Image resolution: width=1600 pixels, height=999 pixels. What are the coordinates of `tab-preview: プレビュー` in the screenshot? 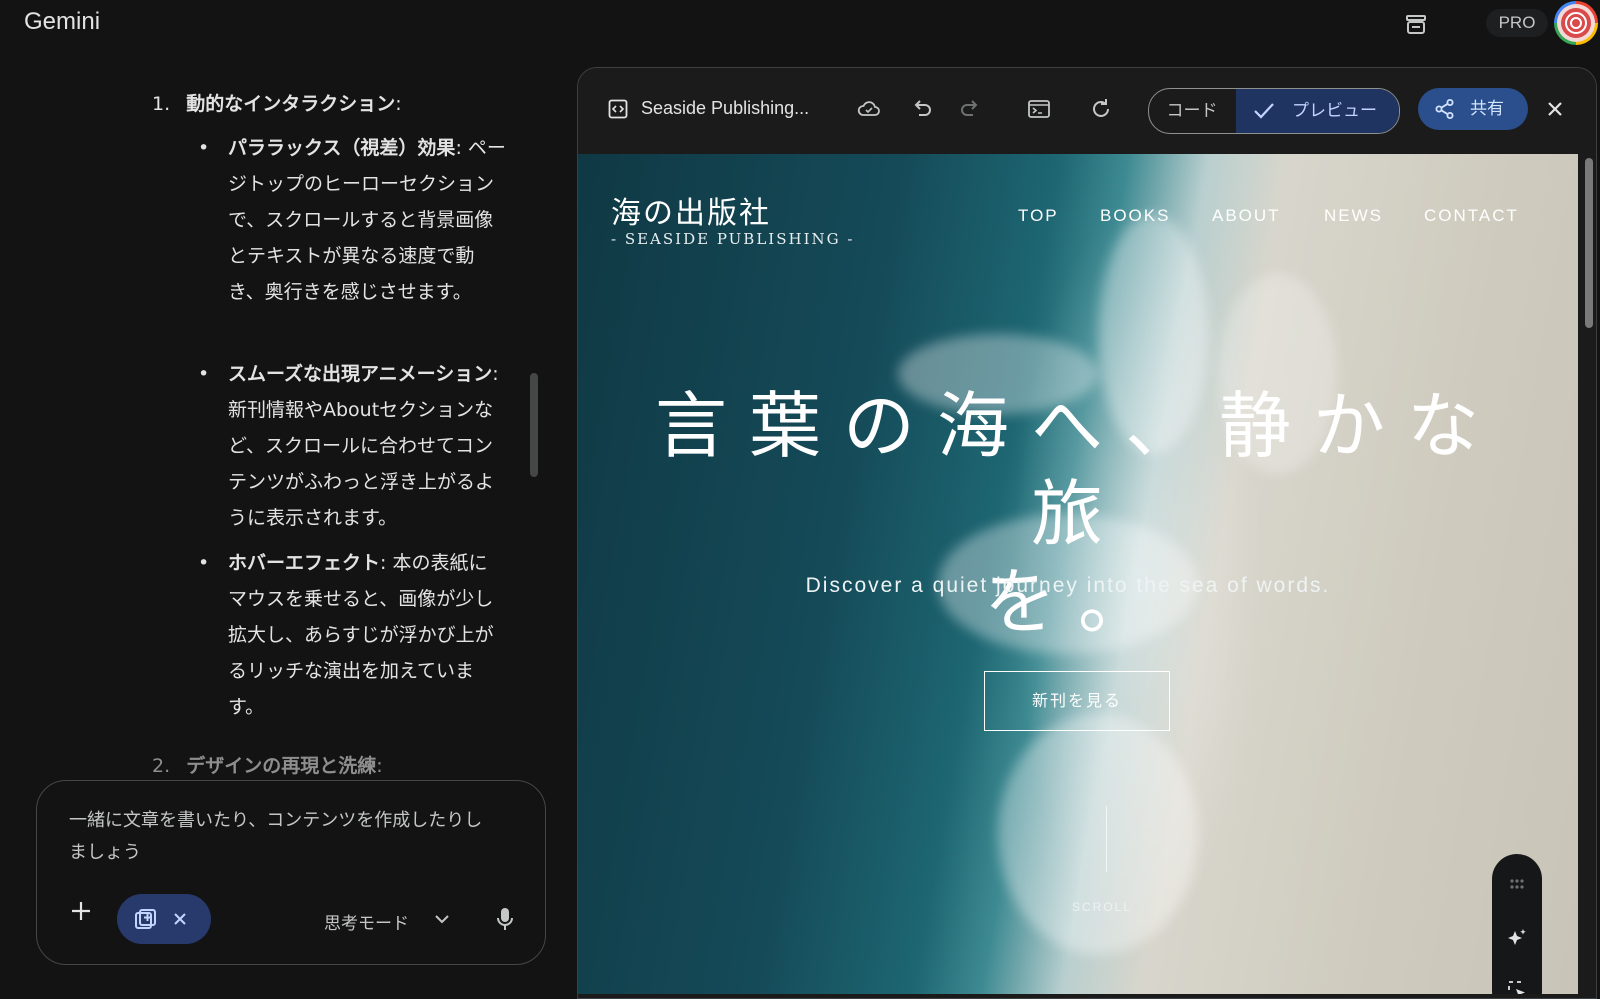 It's located at (1317, 111).